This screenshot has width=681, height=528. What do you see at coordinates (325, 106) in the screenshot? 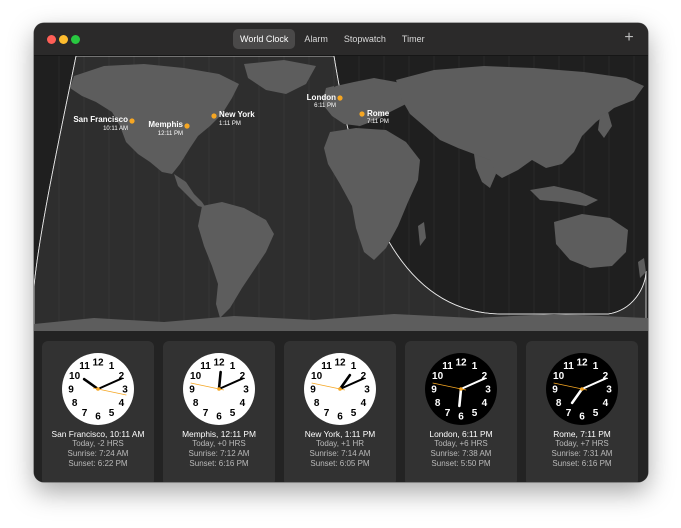
I see `city-time: 6:11 PM` at bounding box center [325, 106].